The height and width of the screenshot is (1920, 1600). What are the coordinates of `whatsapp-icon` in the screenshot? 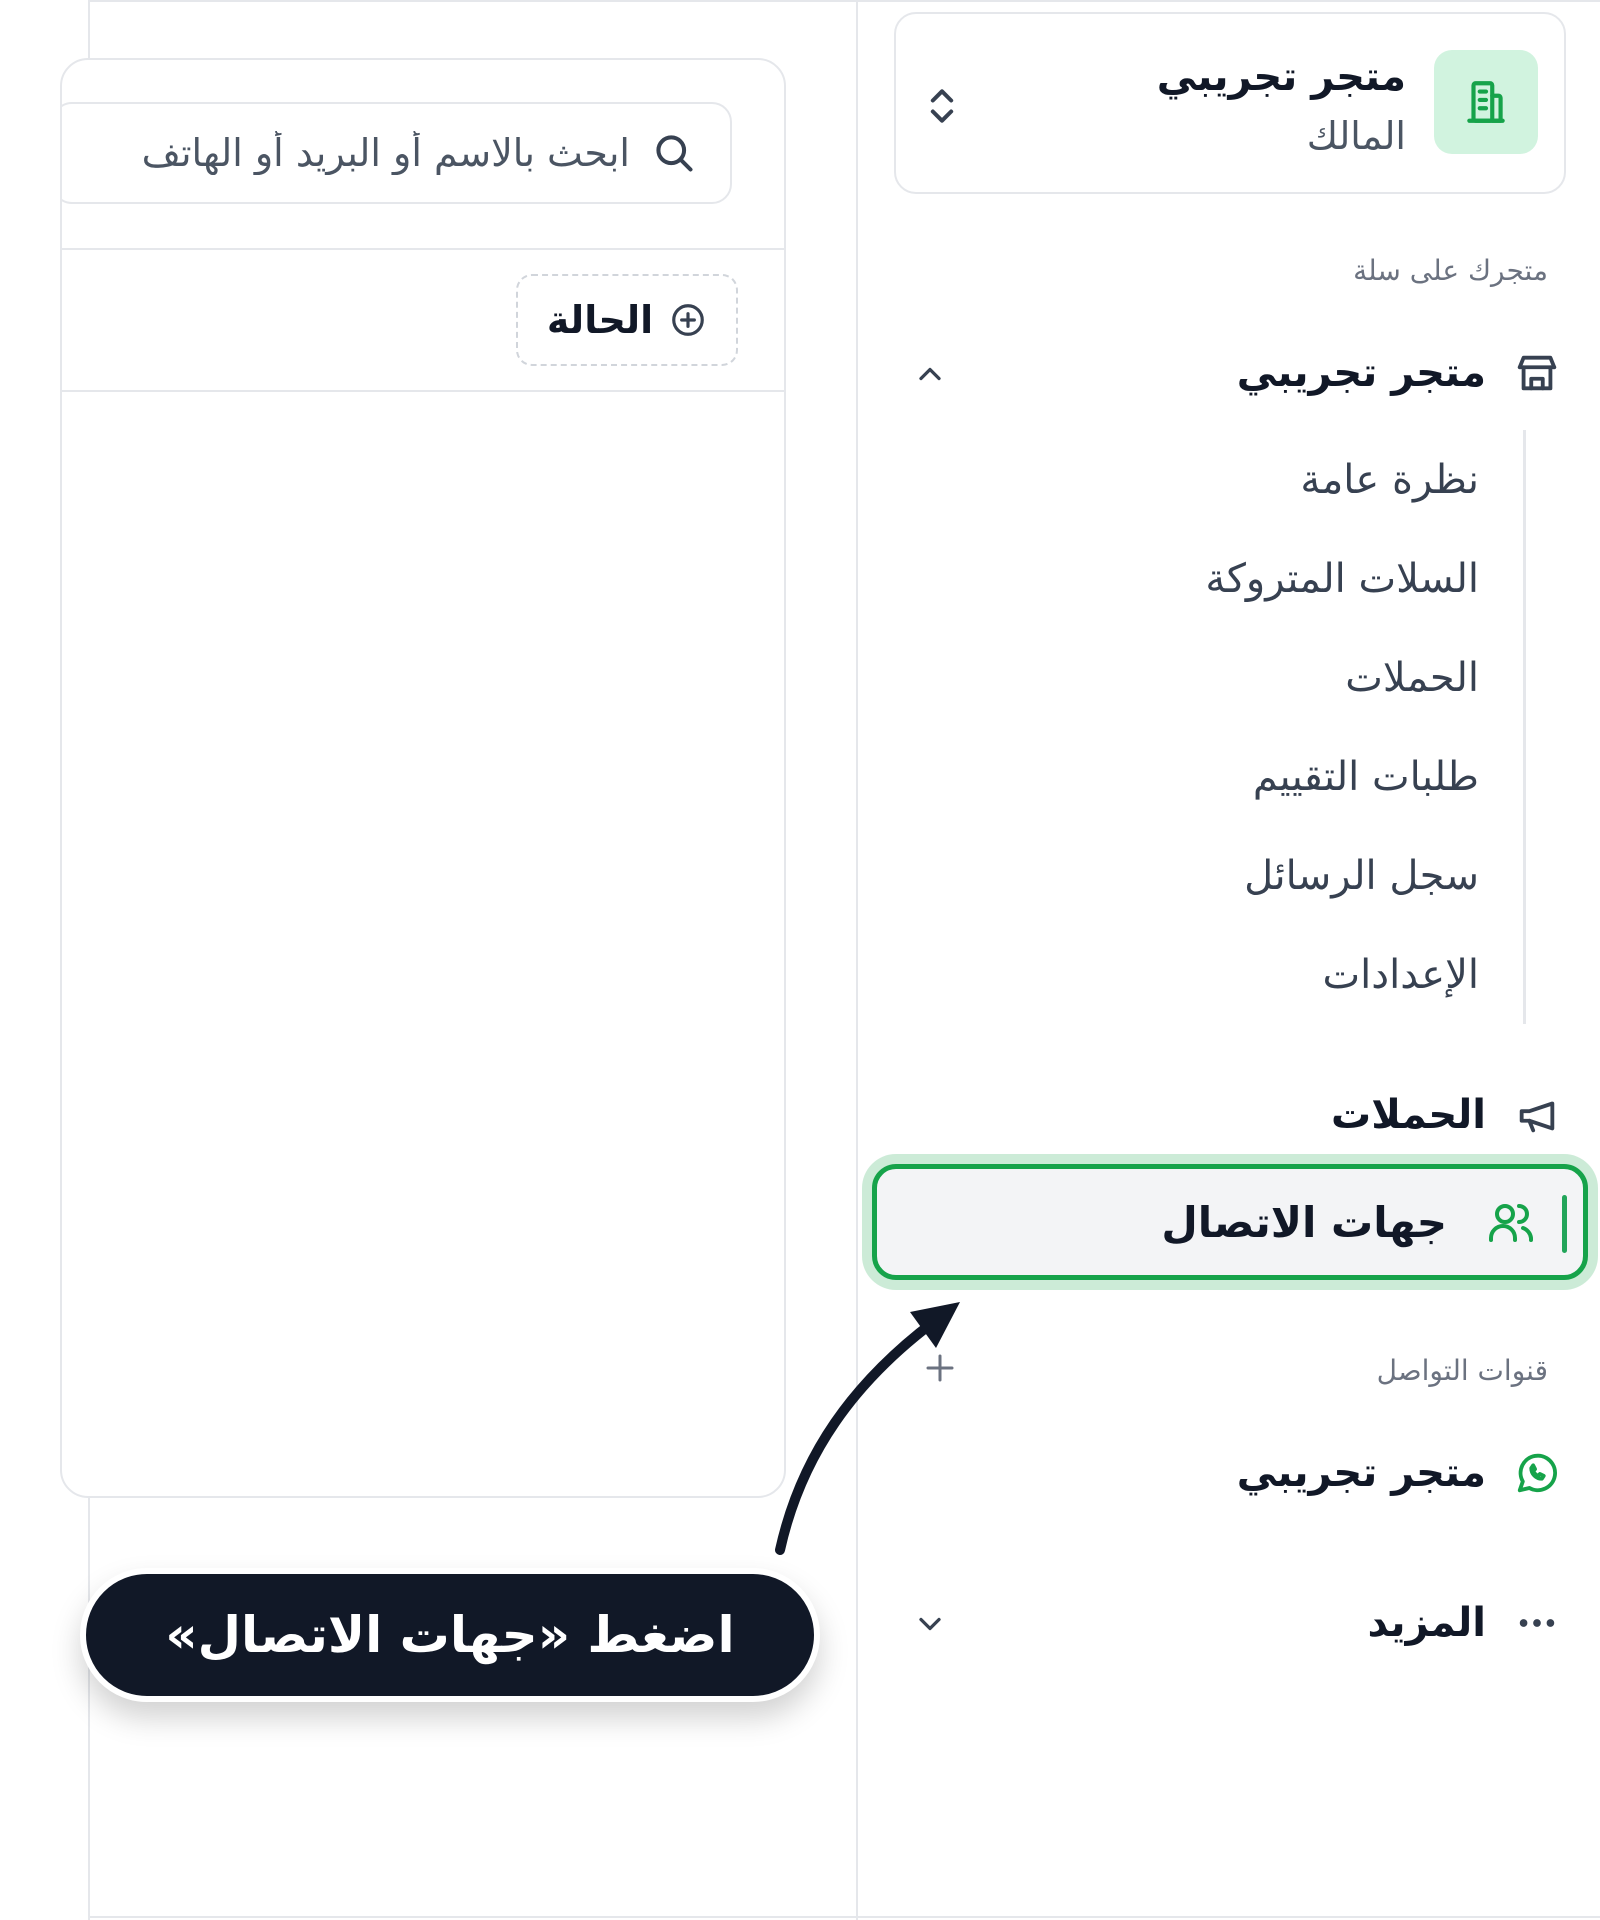 It's located at (1537, 1473).